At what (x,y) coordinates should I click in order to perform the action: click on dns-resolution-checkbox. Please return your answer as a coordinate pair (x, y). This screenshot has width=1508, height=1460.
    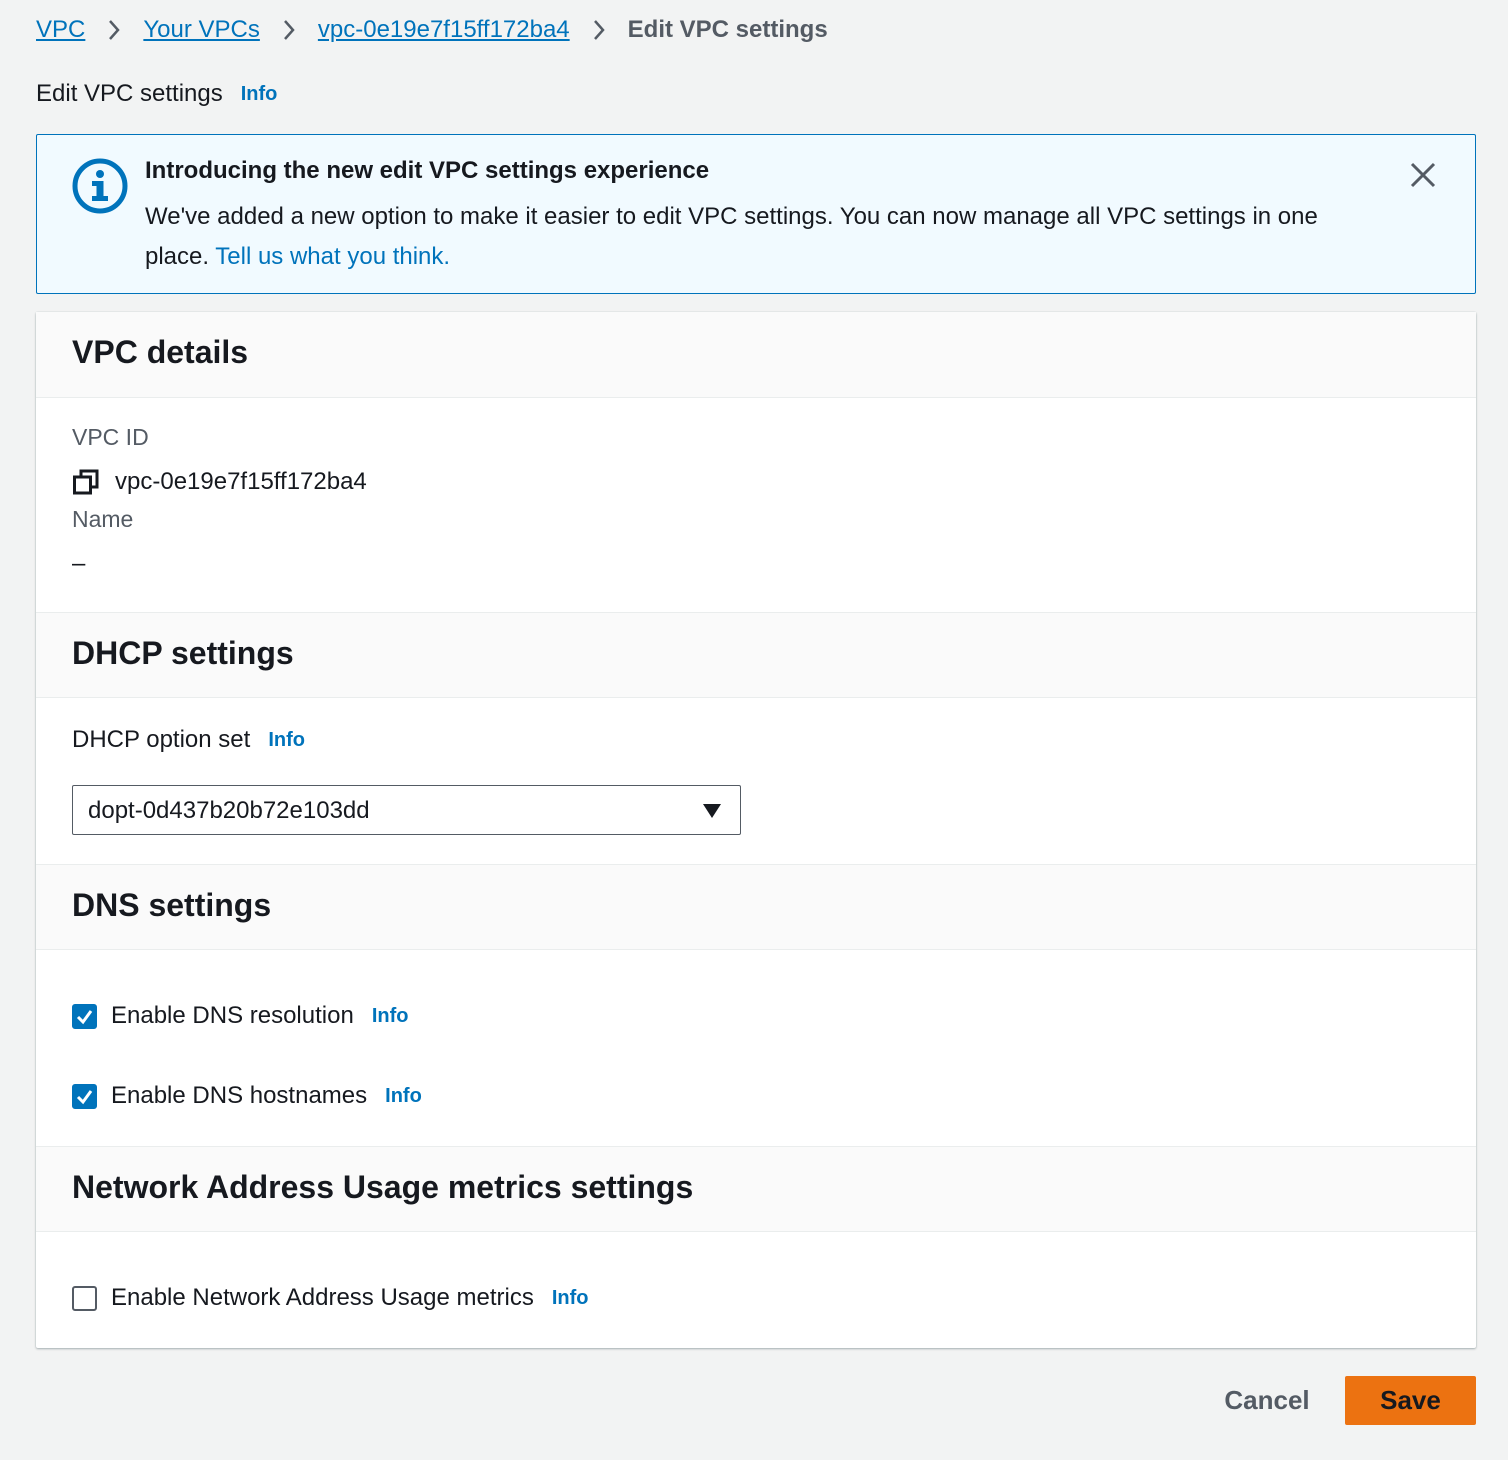
    Looking at the image, I should click on (84, 1016).